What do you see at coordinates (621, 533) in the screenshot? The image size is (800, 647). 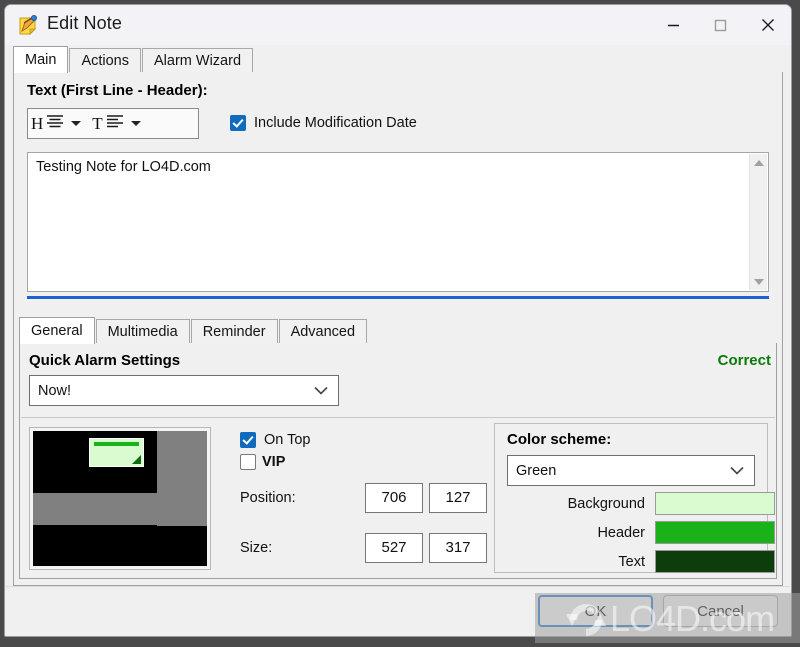 I see `header-color-label: Header` at bounding box center [621, 533].